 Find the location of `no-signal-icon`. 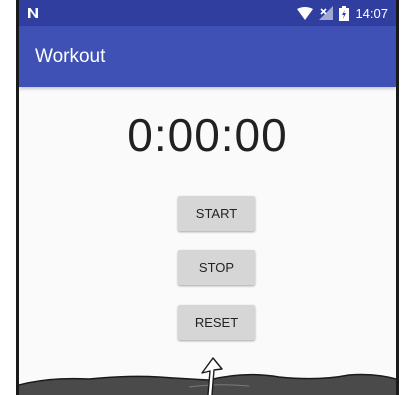

no-signal-icon is located at coordinates (326, 13).